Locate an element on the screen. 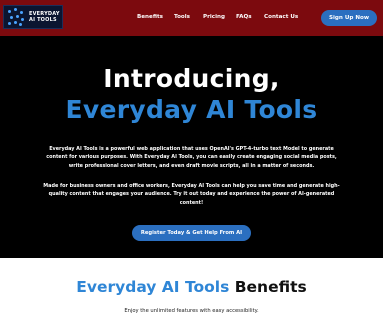 The height and width of the screenshot is (328, 383). nav-link-pricing: Pricing is located at coordinates (214, 17).